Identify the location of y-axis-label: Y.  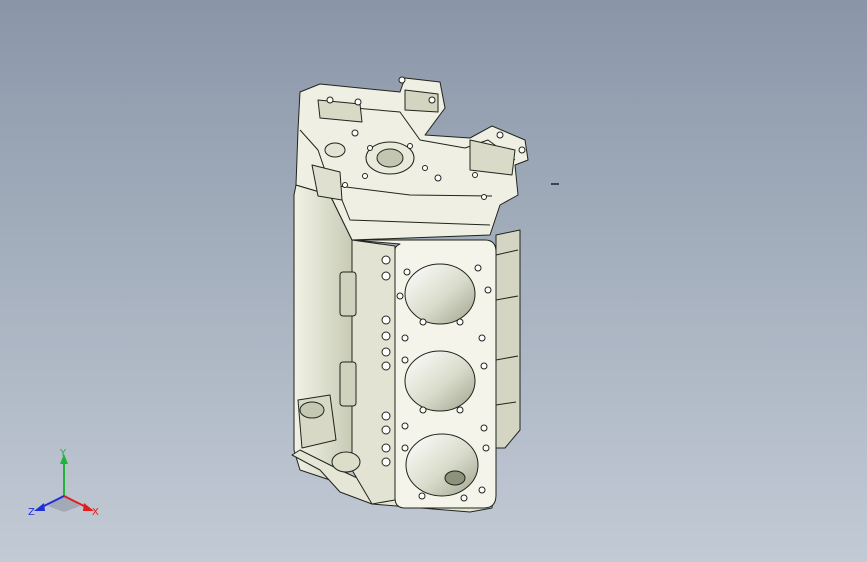
(63, 453).